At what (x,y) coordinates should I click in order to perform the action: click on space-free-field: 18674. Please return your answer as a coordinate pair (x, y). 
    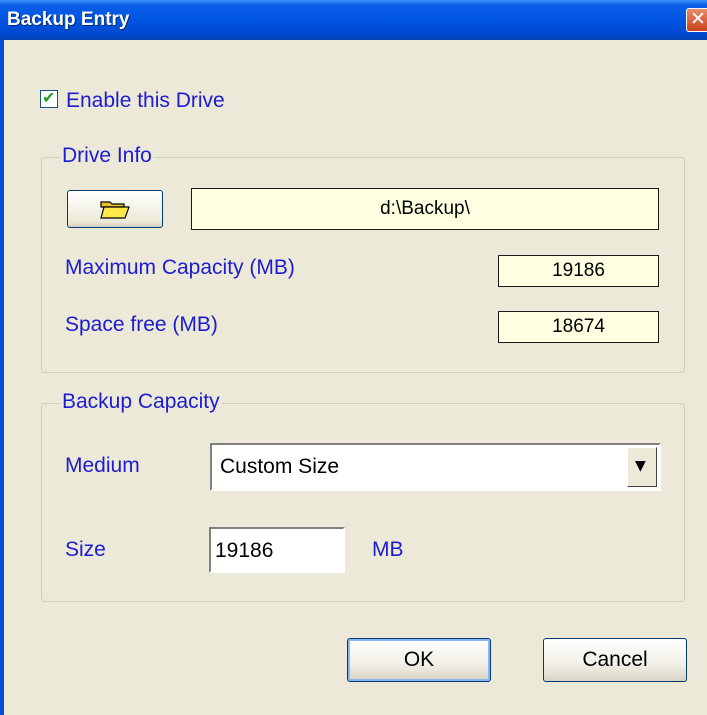
    Looking at the image, I should click on (578, 327).